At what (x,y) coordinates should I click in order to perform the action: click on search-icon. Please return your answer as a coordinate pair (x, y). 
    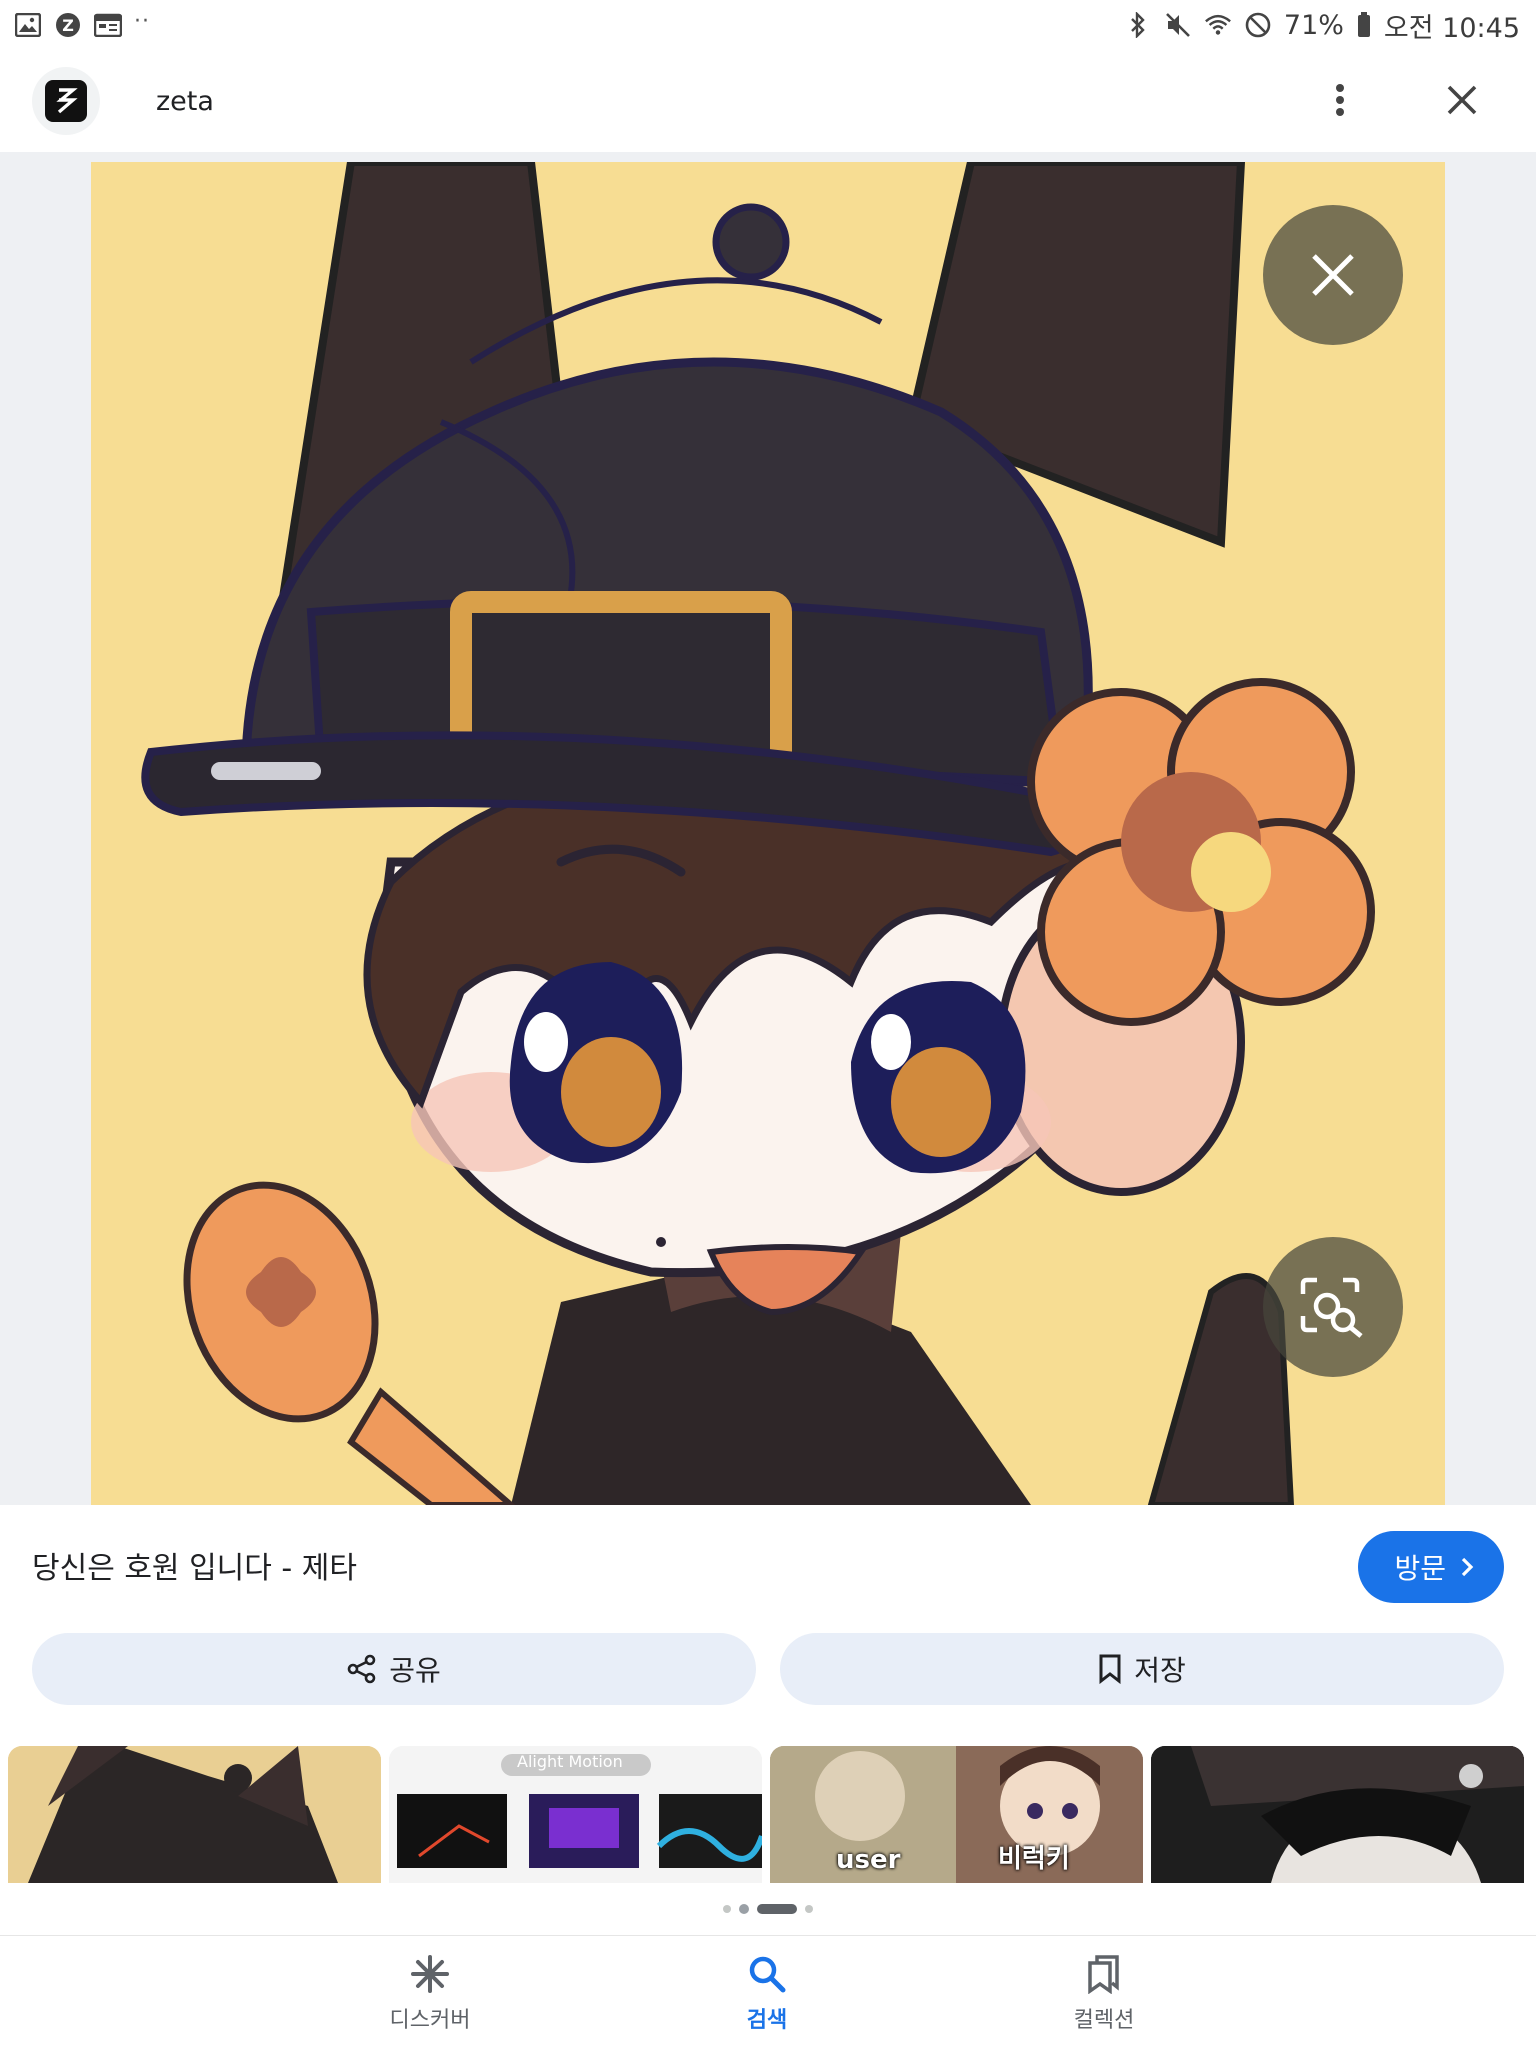
    Looking at the image, I should click on (767, 1974).